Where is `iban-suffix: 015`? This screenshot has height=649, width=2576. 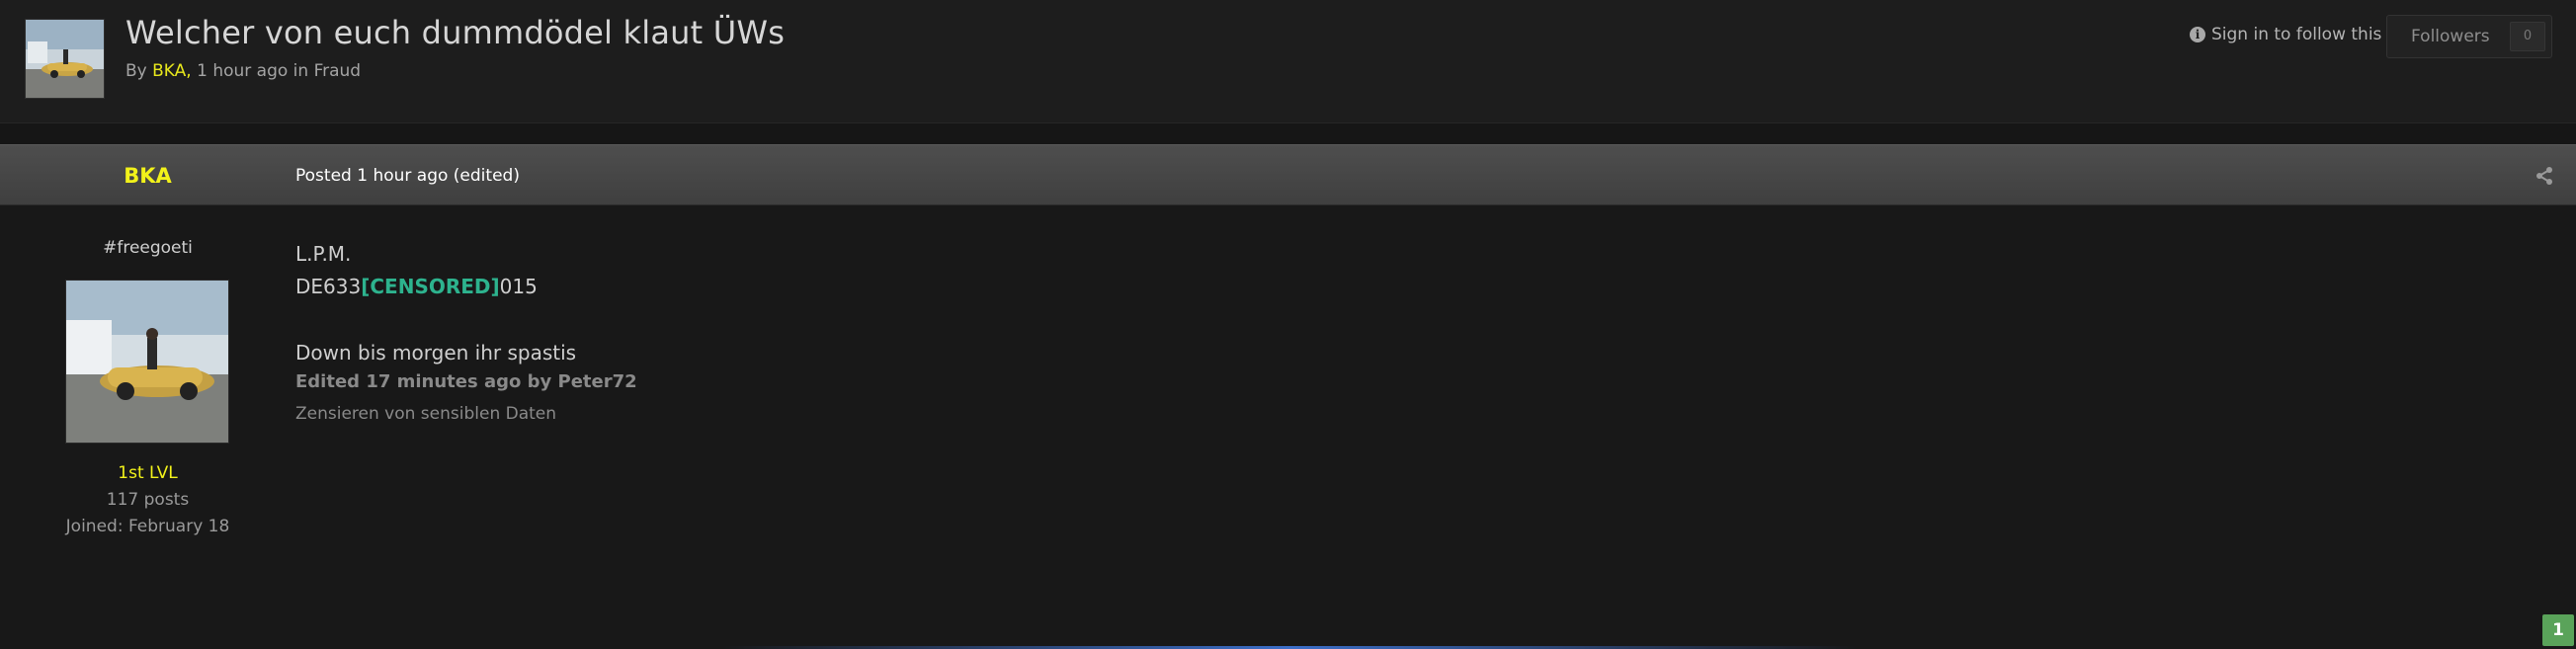 iban-suffix: 015 is located at coordinates (518, 287).